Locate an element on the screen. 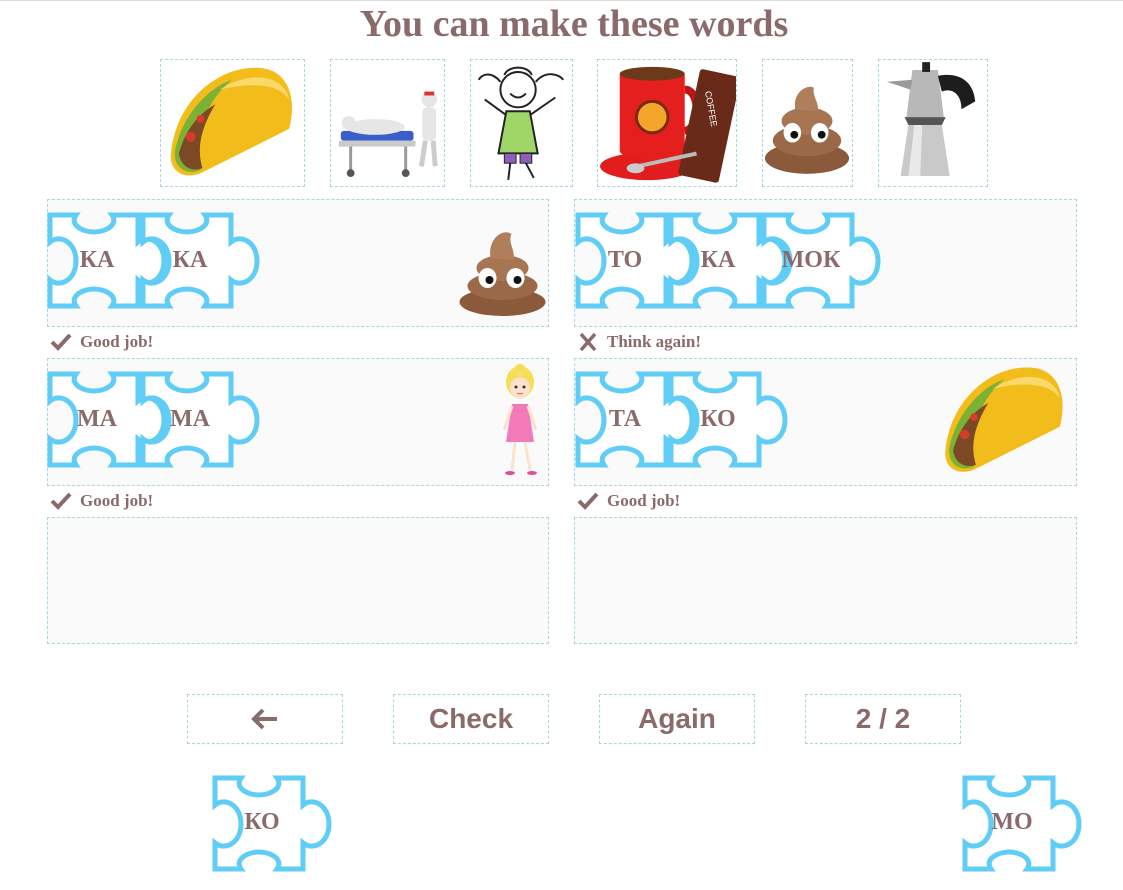 The width and height of the screenshot is (1123, 890). poop-emoji-picture is located at coordinates (807, 123).